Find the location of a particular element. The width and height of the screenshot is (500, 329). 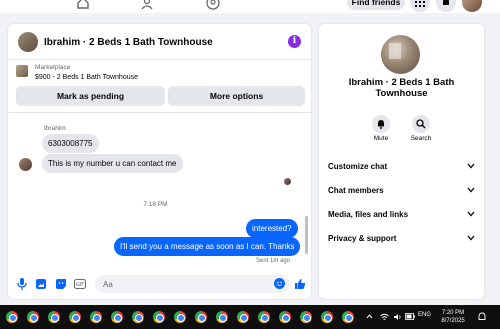

notification-center-icon is located at coordinates (482, 317).